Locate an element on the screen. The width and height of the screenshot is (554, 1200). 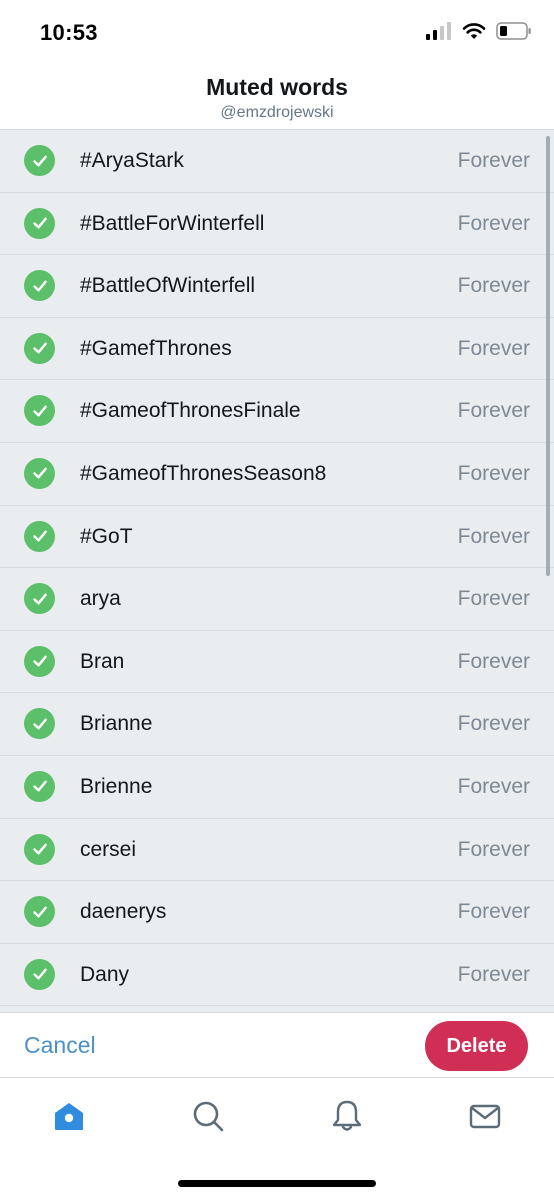
cellular-signal-icon is located at coordinates (438, 31).